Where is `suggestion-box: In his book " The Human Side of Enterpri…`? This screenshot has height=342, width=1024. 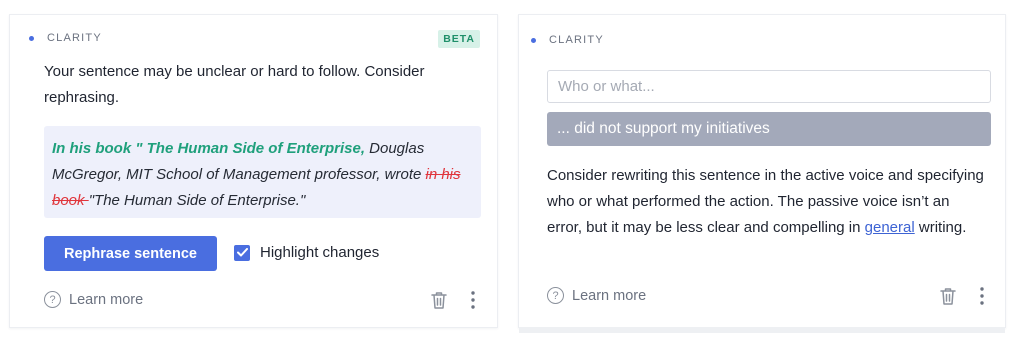
suggestion-box: In his book " The Human Side of Enterpri… is located at coordinates (262, 172).